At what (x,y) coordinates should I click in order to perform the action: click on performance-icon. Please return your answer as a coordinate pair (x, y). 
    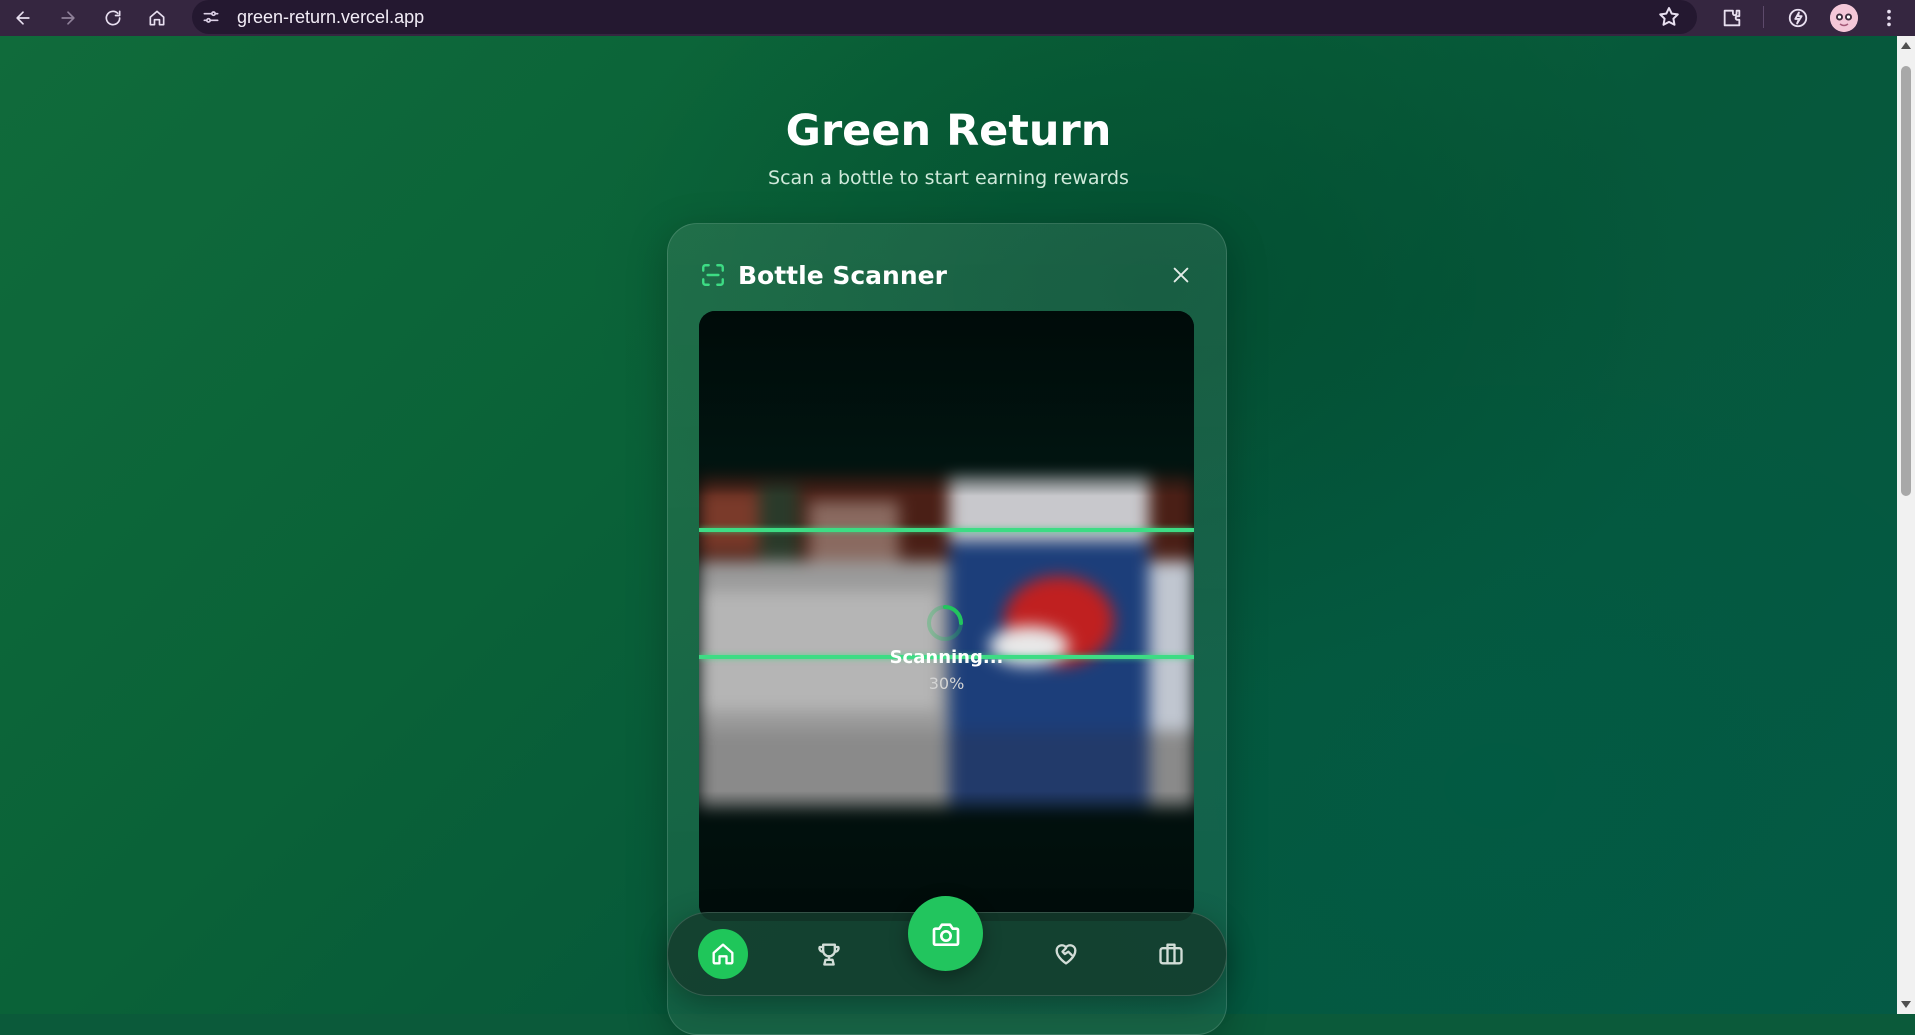
    Looking at the image, I should click on (1798, 18).